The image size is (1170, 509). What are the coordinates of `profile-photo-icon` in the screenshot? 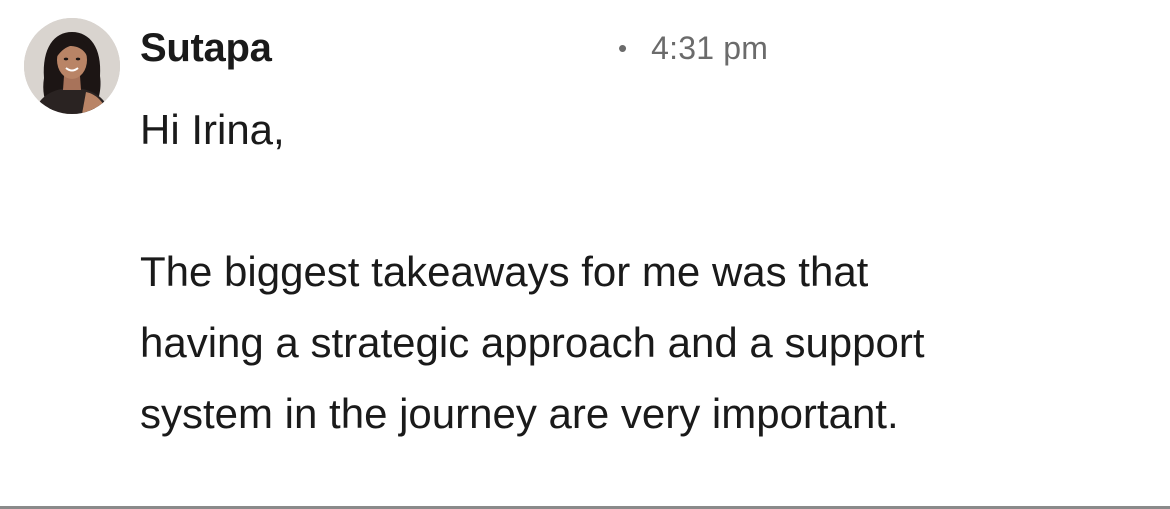 It's located at (72, 66).